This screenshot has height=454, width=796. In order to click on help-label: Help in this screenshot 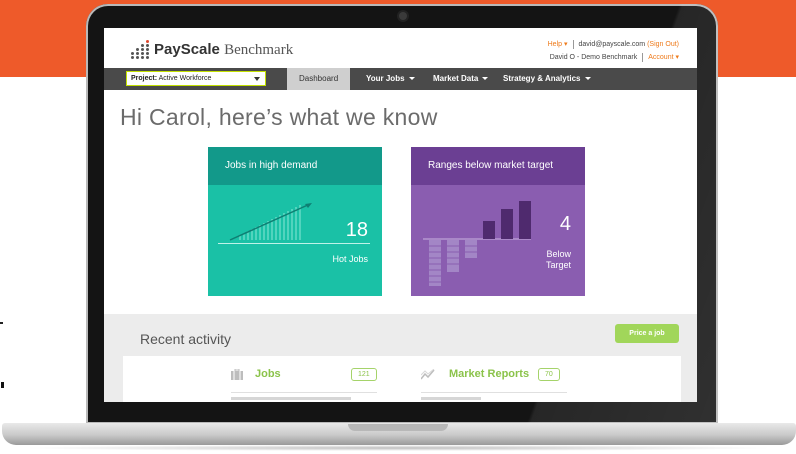, I will do `click(555, 44)`.